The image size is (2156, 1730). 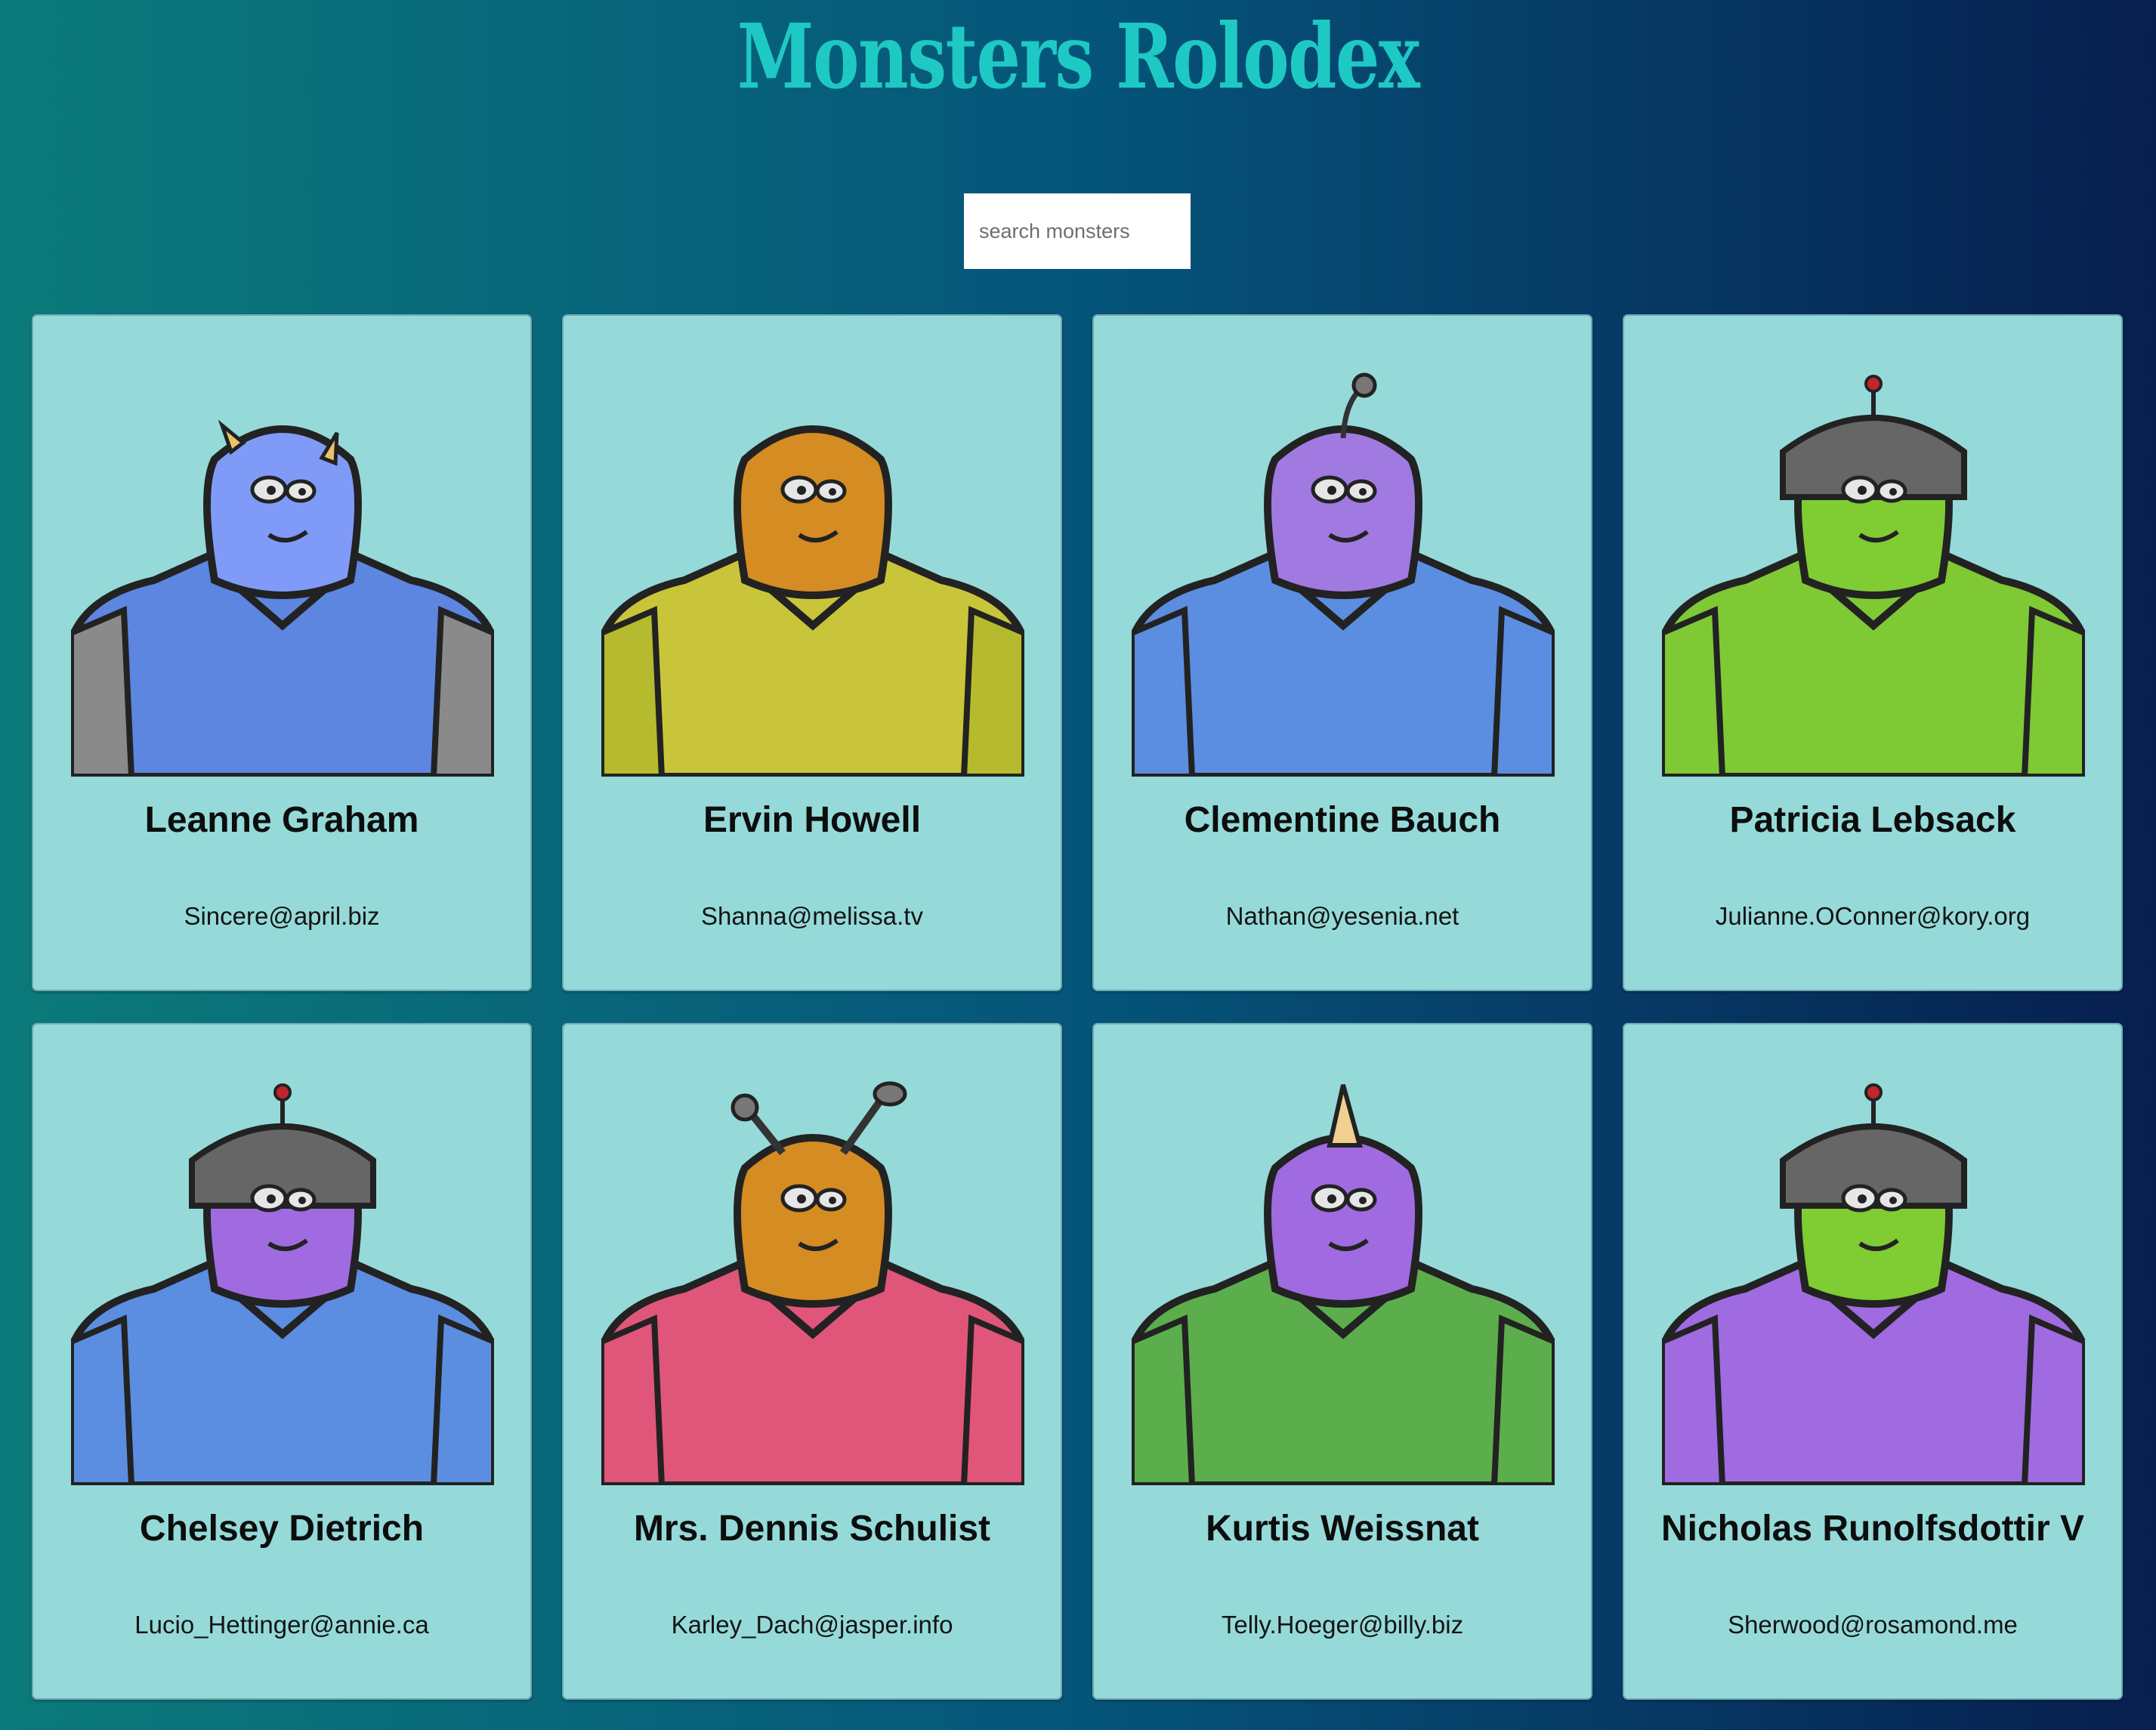 I want to click on monster-card: Kurtis Weissnat Telly.Hoeger@billy.biz, so click(x=1342, y=1361).